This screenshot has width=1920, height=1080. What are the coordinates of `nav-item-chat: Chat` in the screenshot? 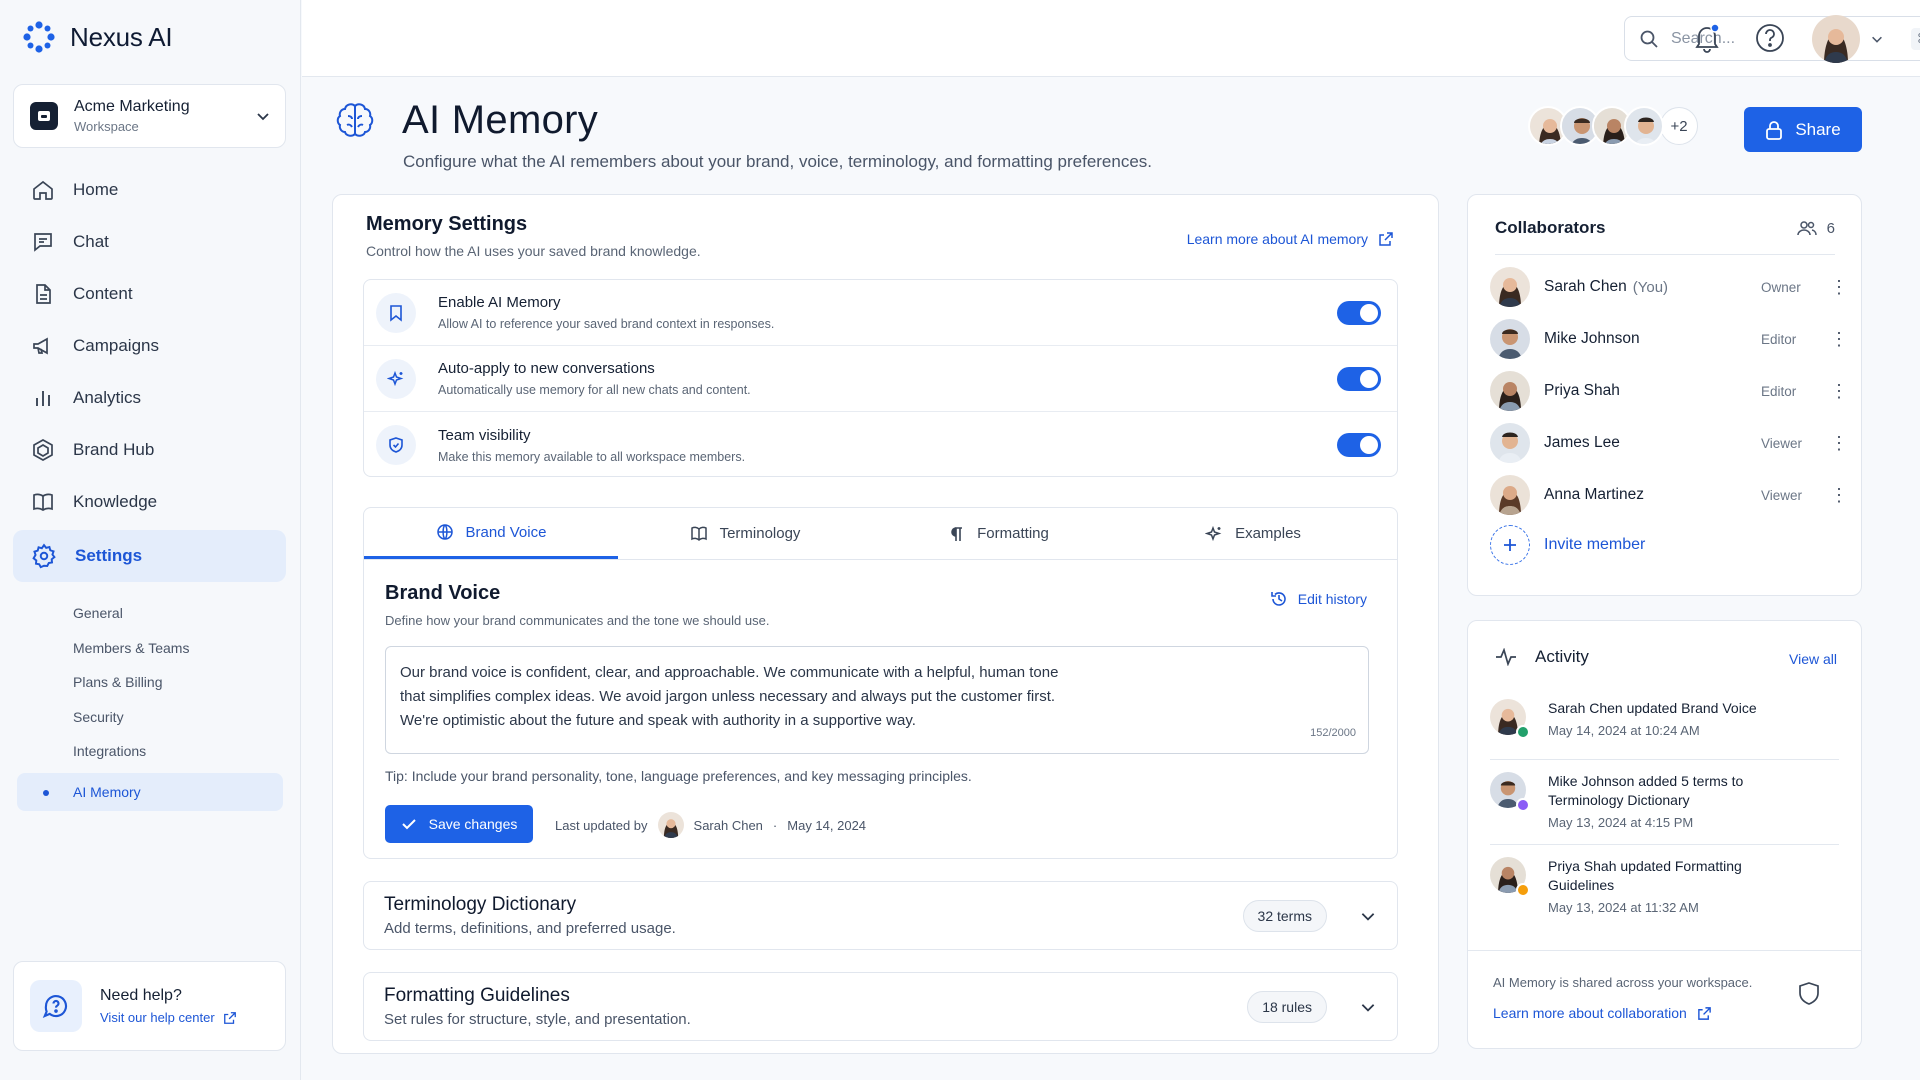 It's located at (149, 242).